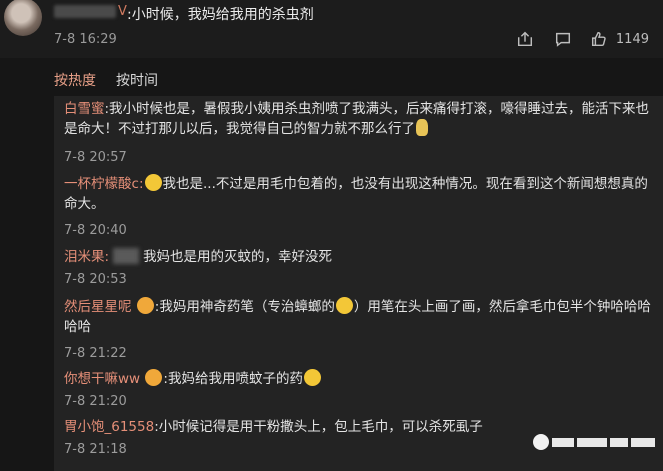  Describe the element at coordinates (102, 379) in the screenshot. I see `reply-author: 你想干嘛ww` at that location.